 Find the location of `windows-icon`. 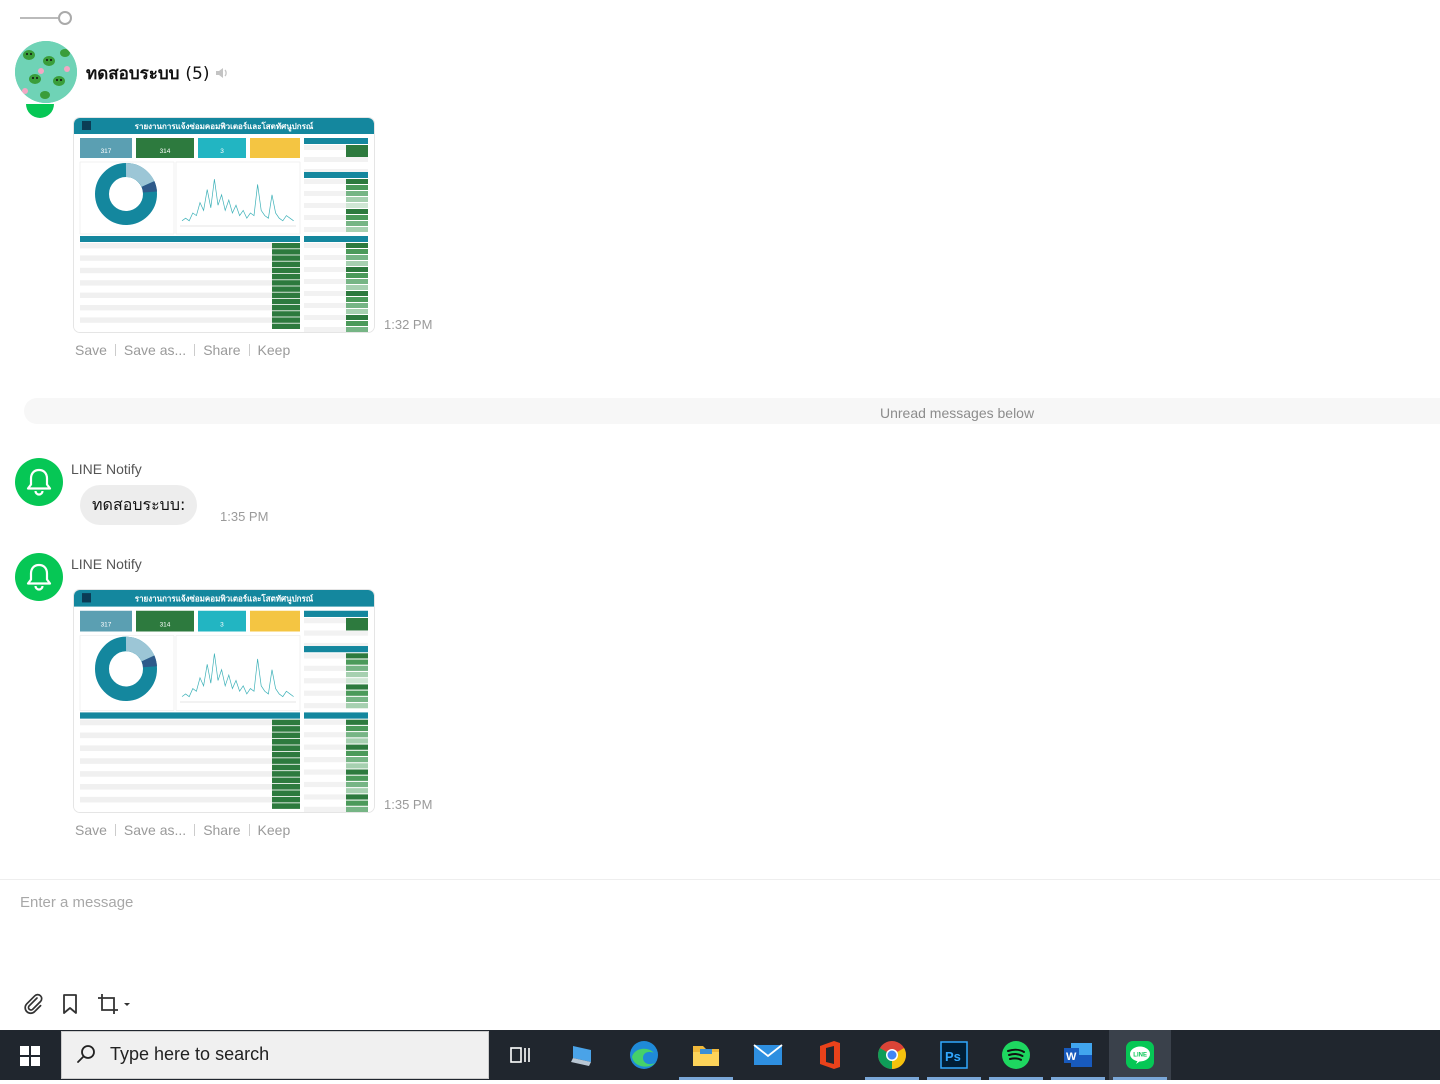

windows-icon is located at coordinates (30, 1056).